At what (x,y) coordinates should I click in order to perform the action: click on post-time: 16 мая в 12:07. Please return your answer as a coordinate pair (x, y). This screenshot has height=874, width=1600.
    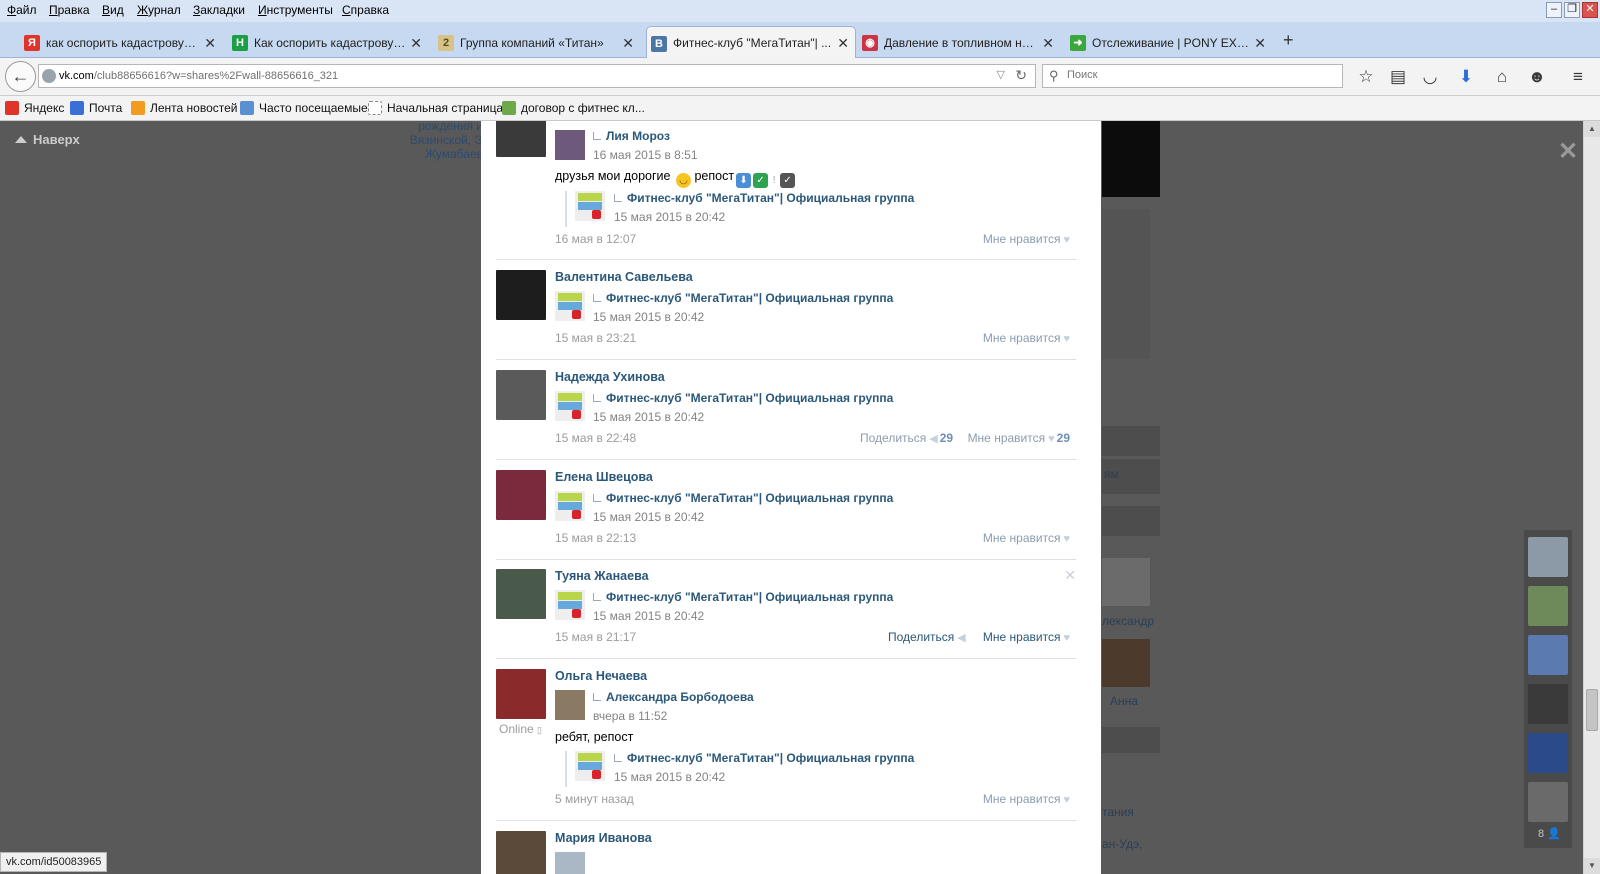
    Looking at the image, I should click on (595, 239).